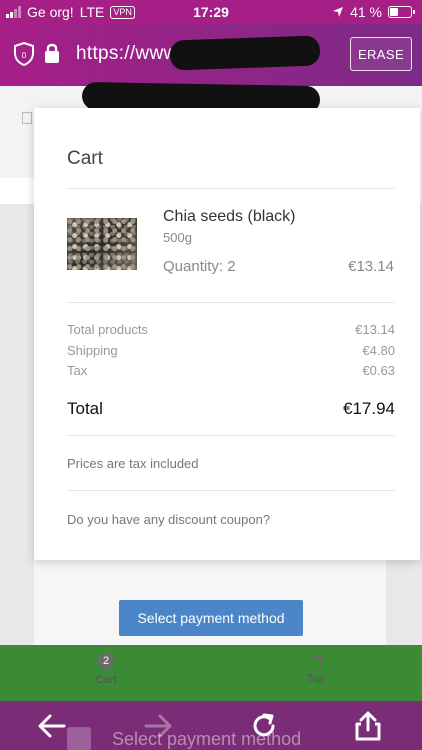  I want to click on erase-button: ERASE, so click(381, 54).